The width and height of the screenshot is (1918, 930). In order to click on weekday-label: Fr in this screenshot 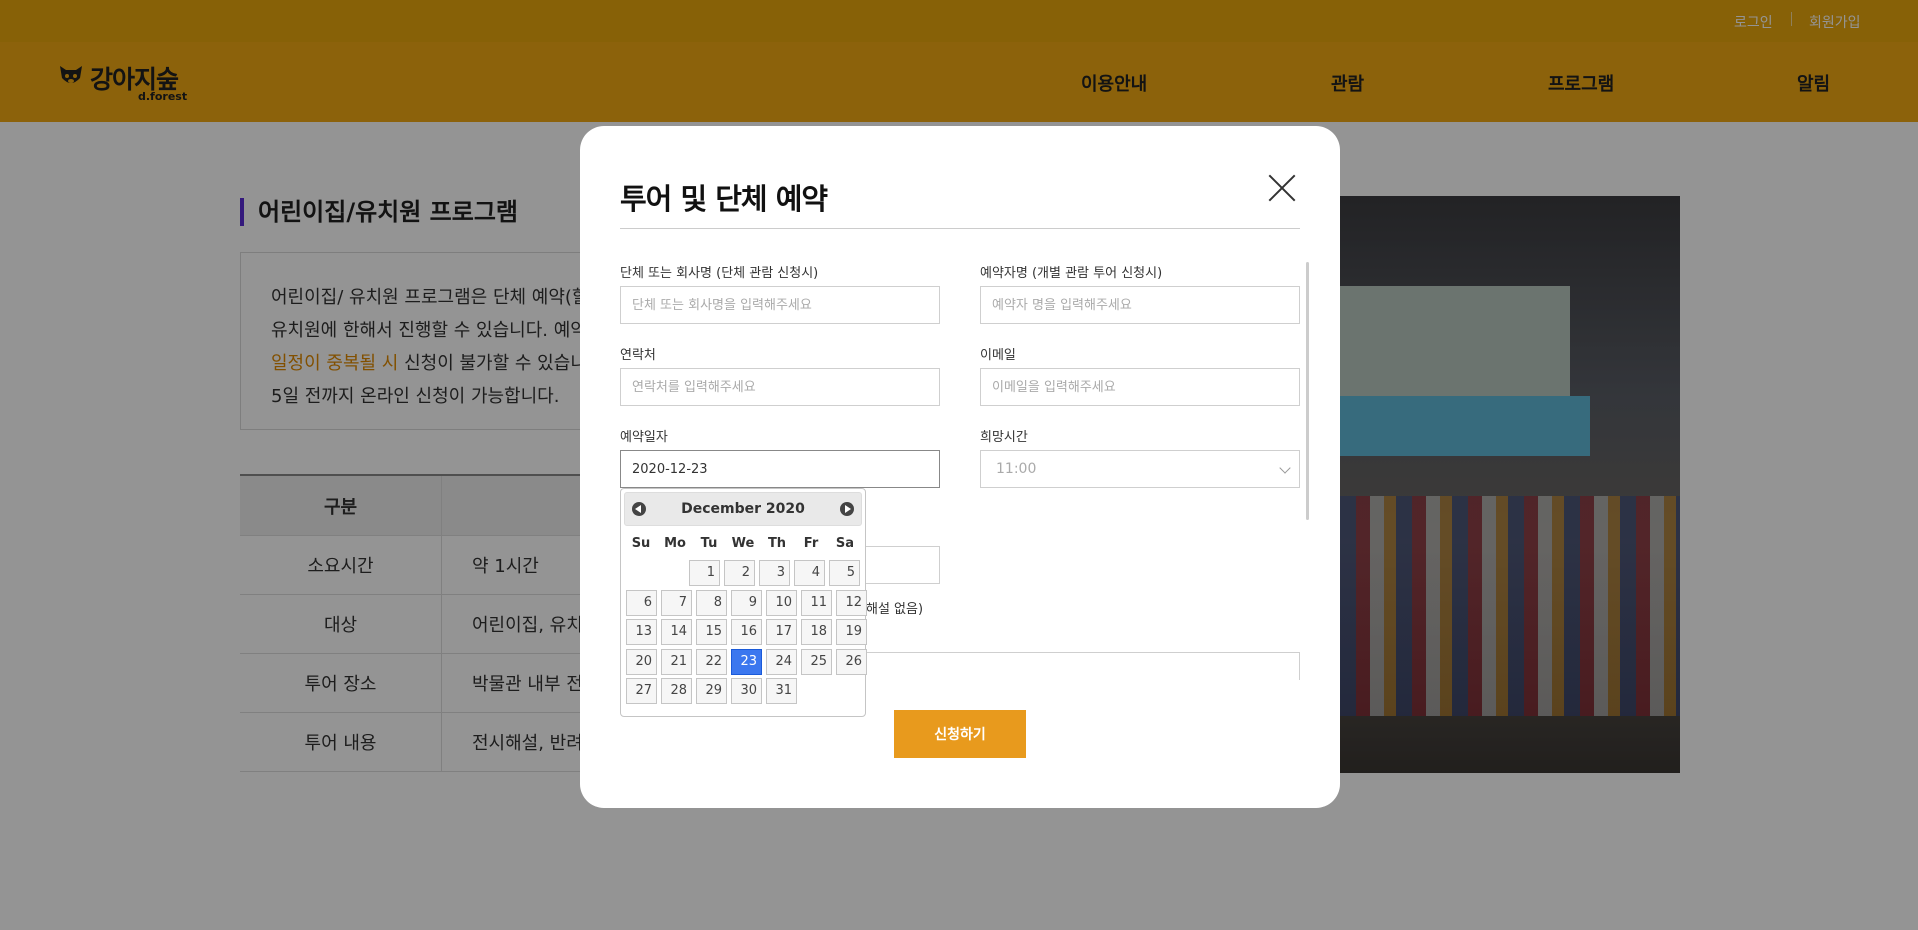, I will do `click(811, 543)`.